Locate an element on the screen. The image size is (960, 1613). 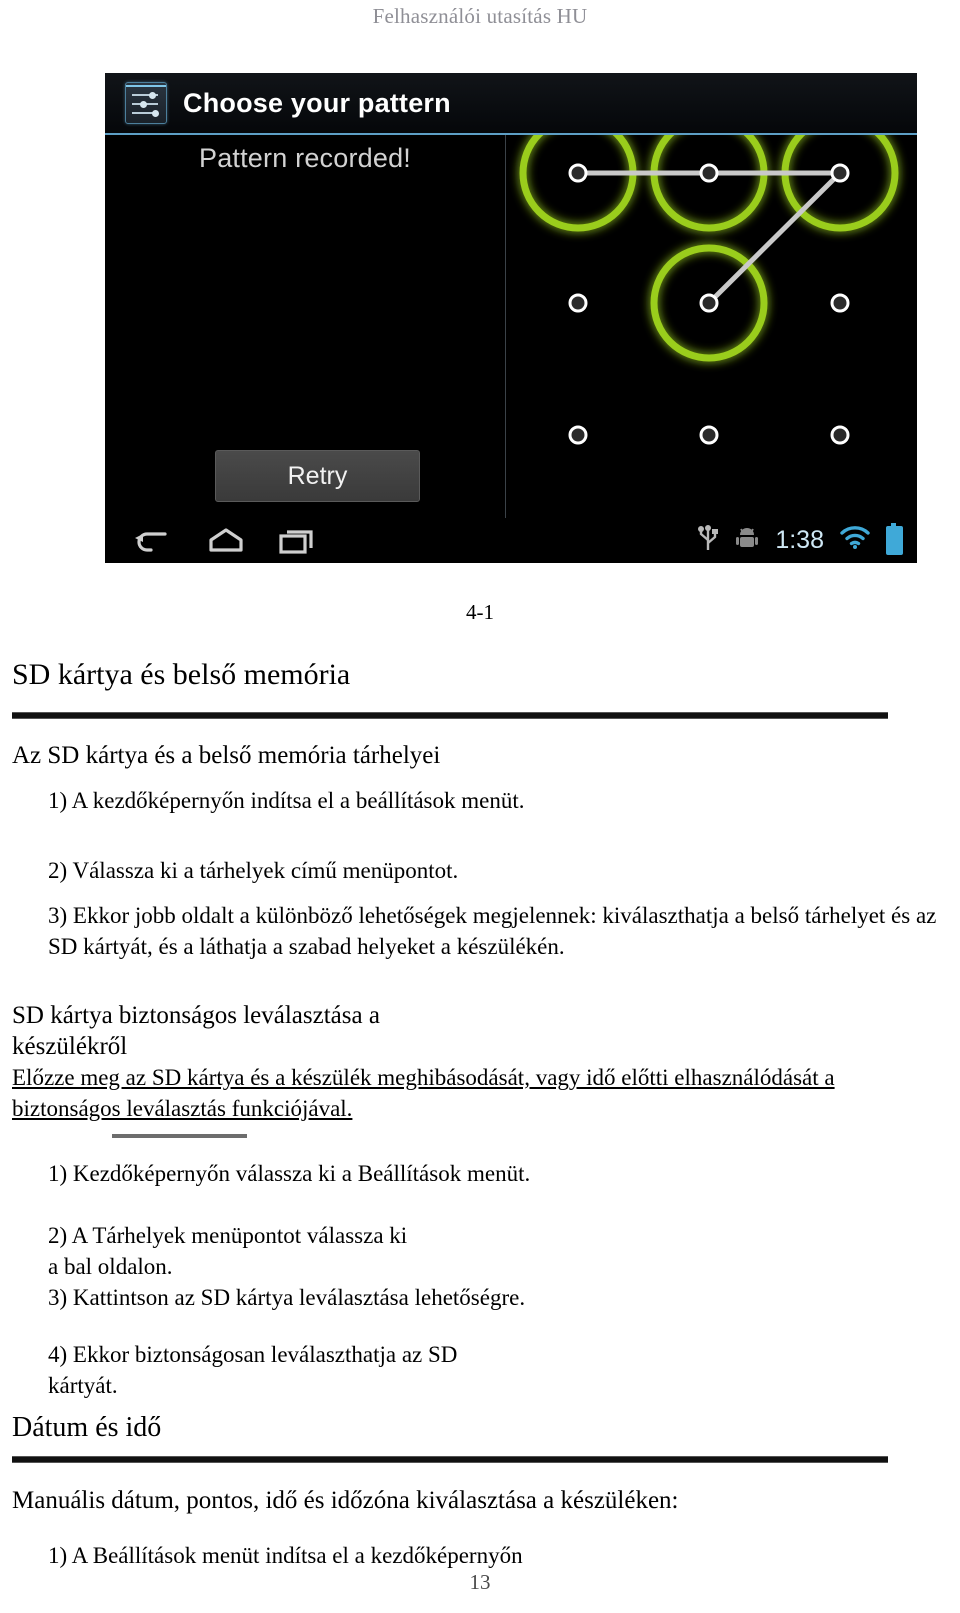
usb-icon is located at coordinates (708, 540).